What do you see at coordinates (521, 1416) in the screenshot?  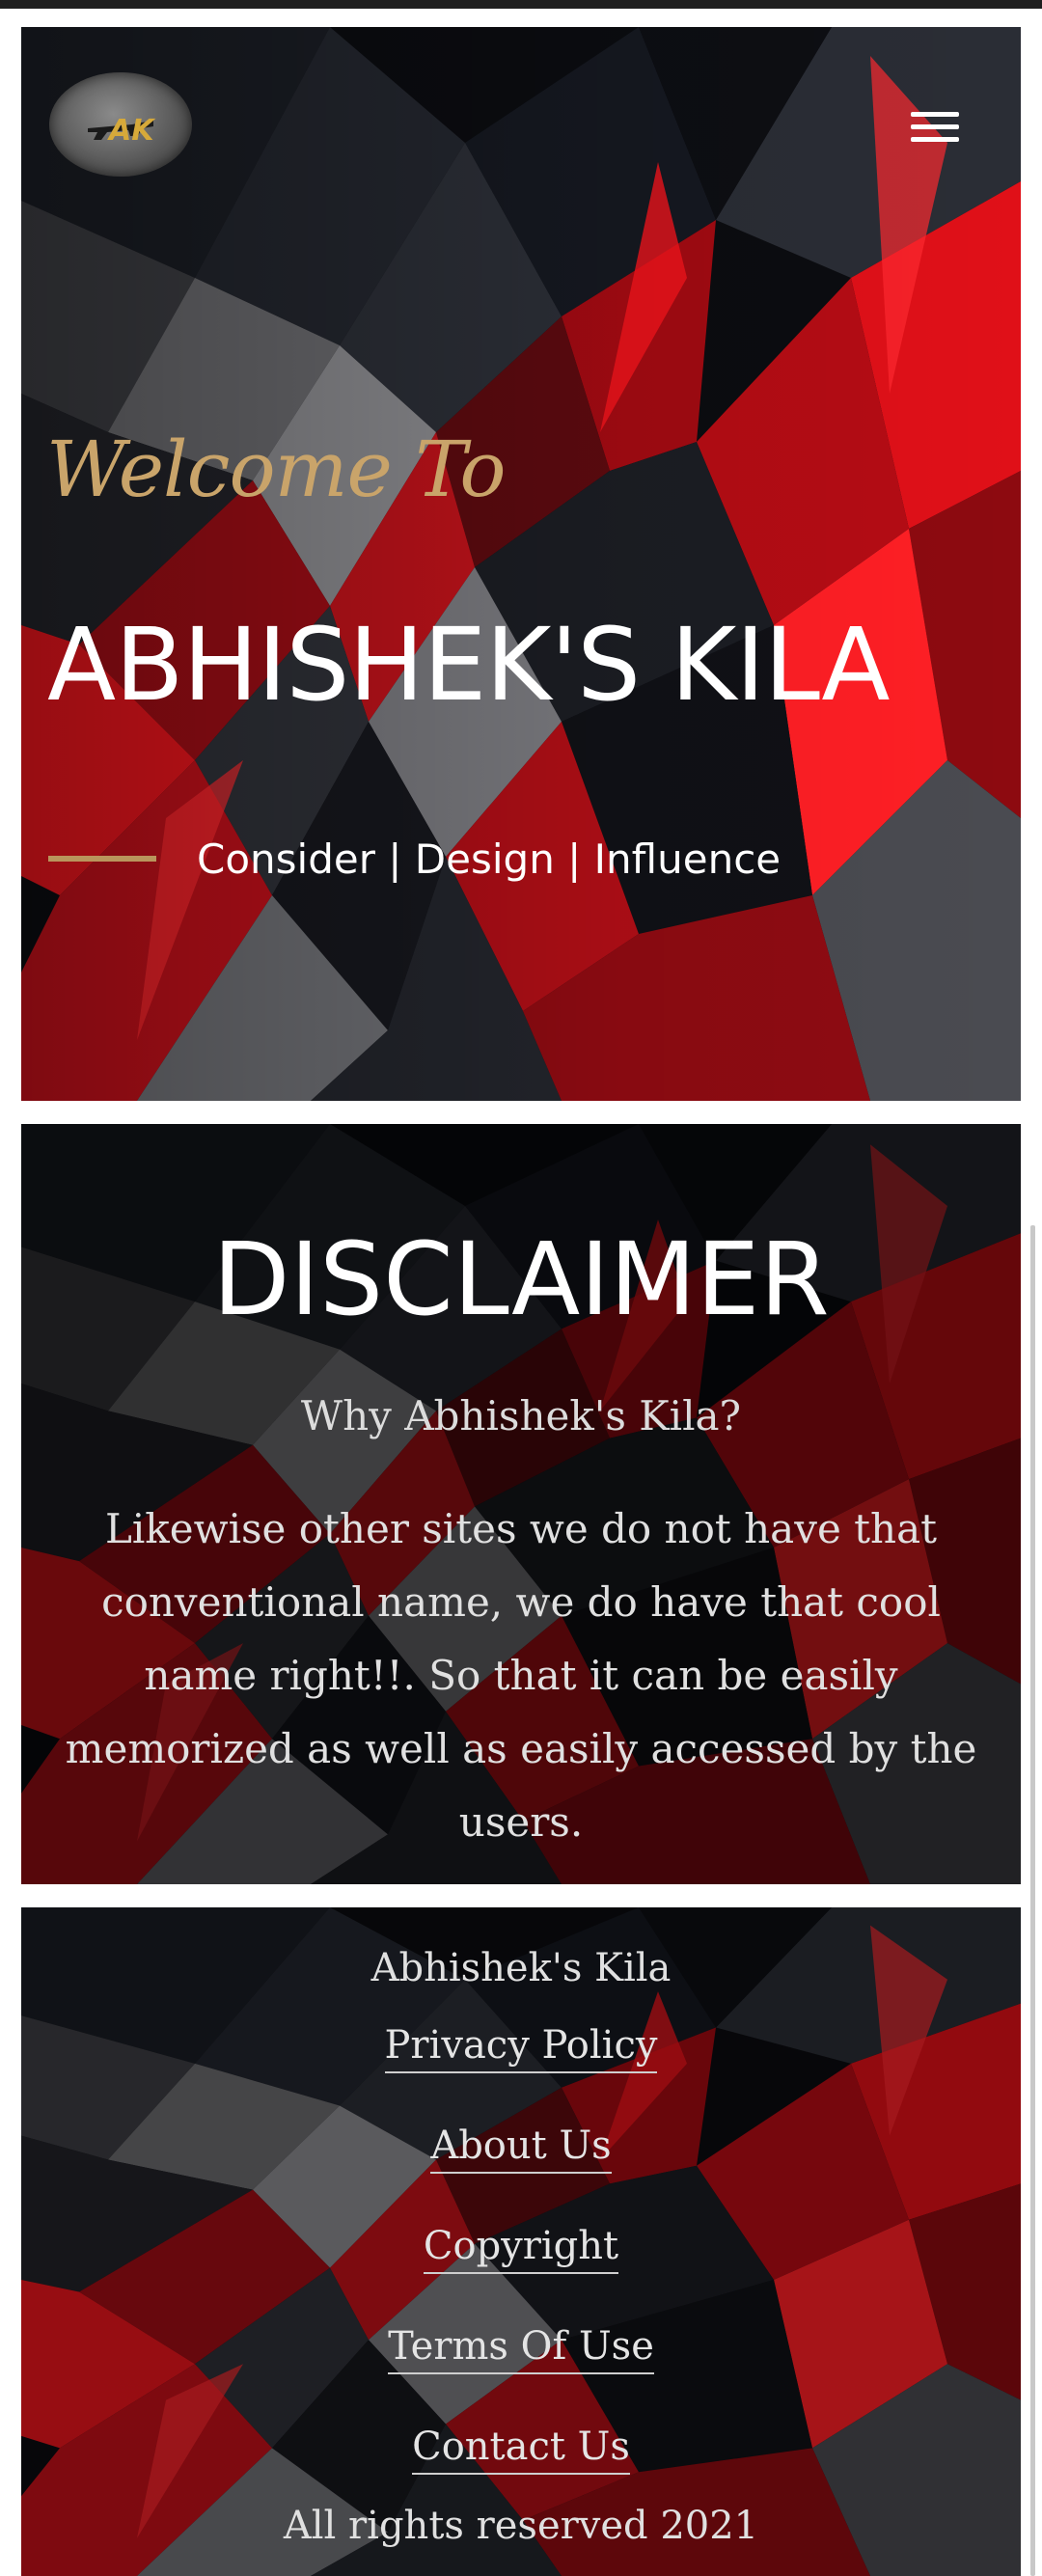 I see `disclaimer-subheading: Why Abhishek's Kila?` at bounding box center [521, 1416].